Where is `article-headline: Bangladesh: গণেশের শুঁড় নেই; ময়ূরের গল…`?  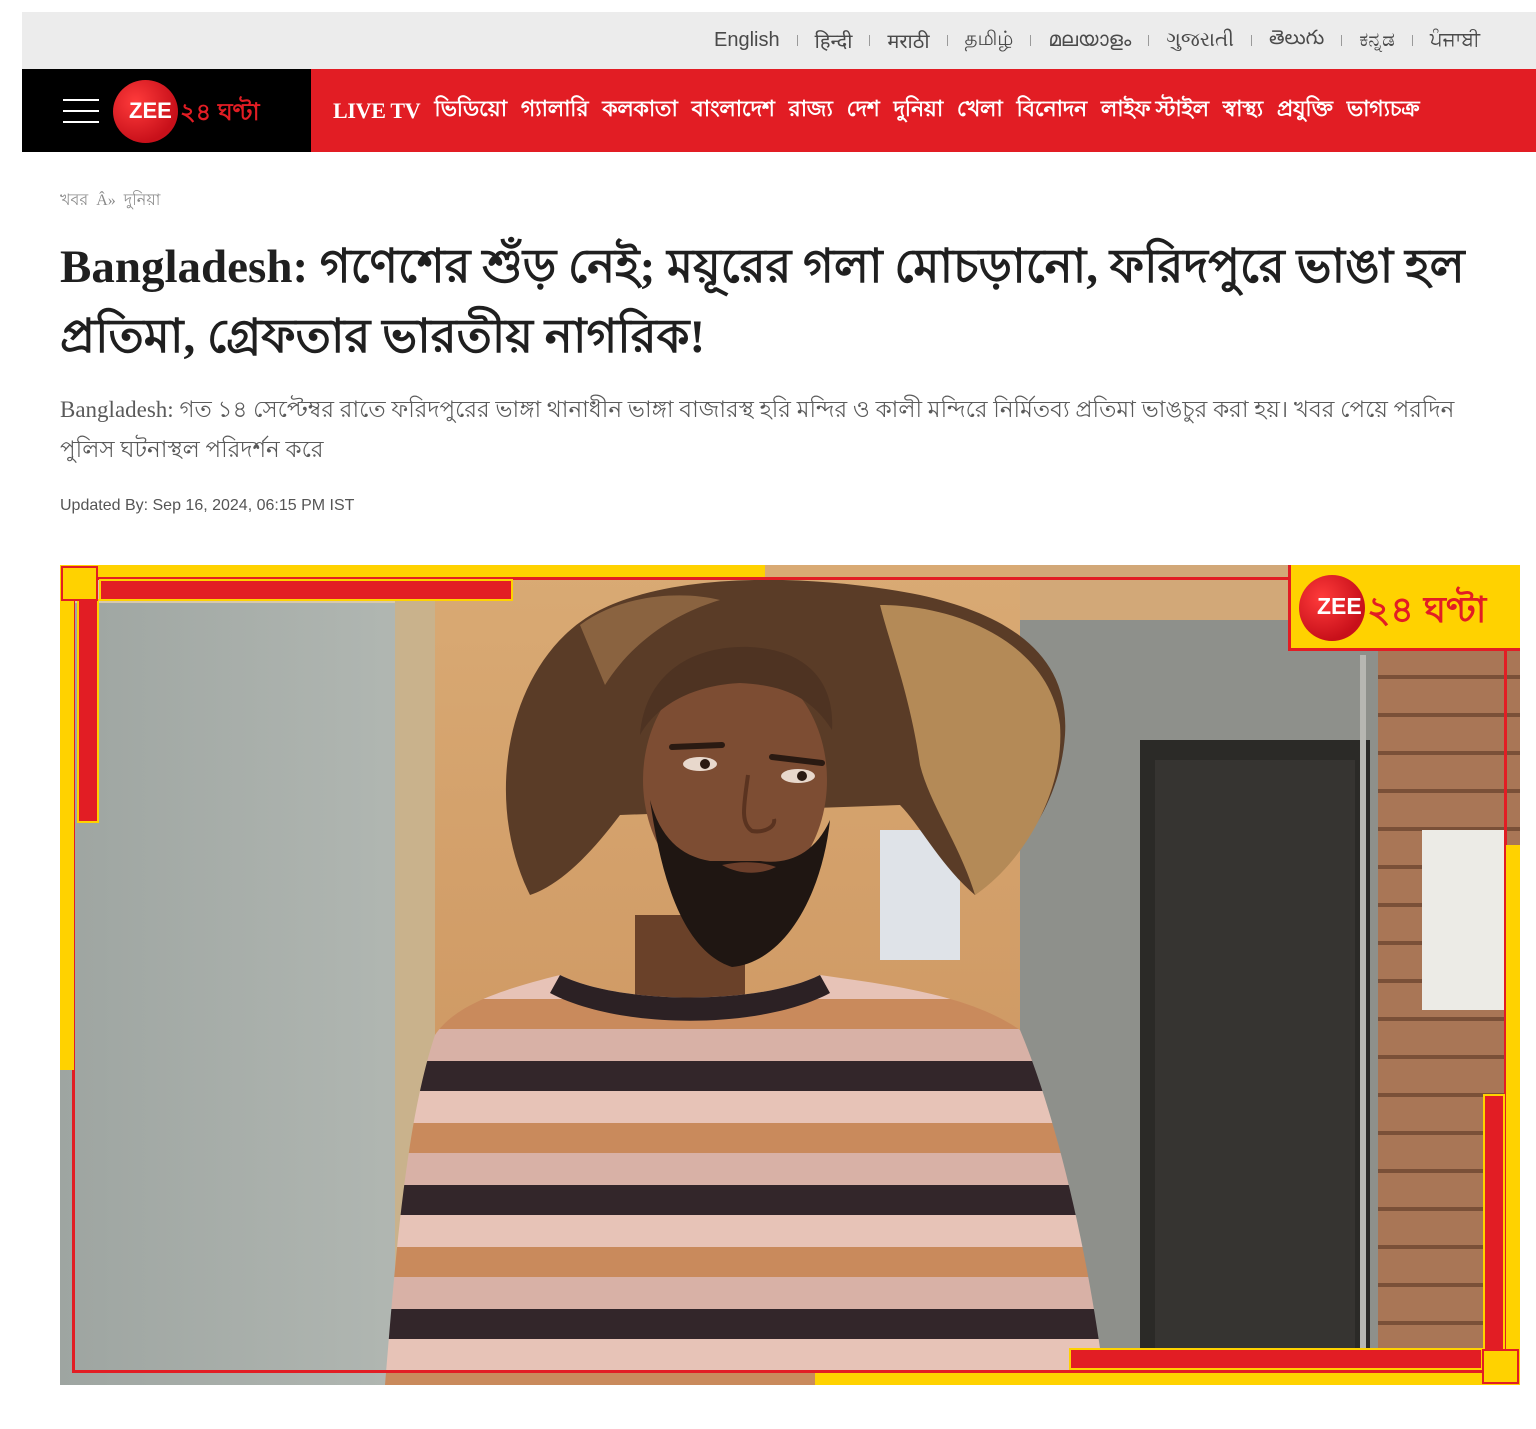 article-headline: Bangladesh: গণেশের শুঁড় নেই; ময়ূরের গল… is located at coordinates (762, 302).